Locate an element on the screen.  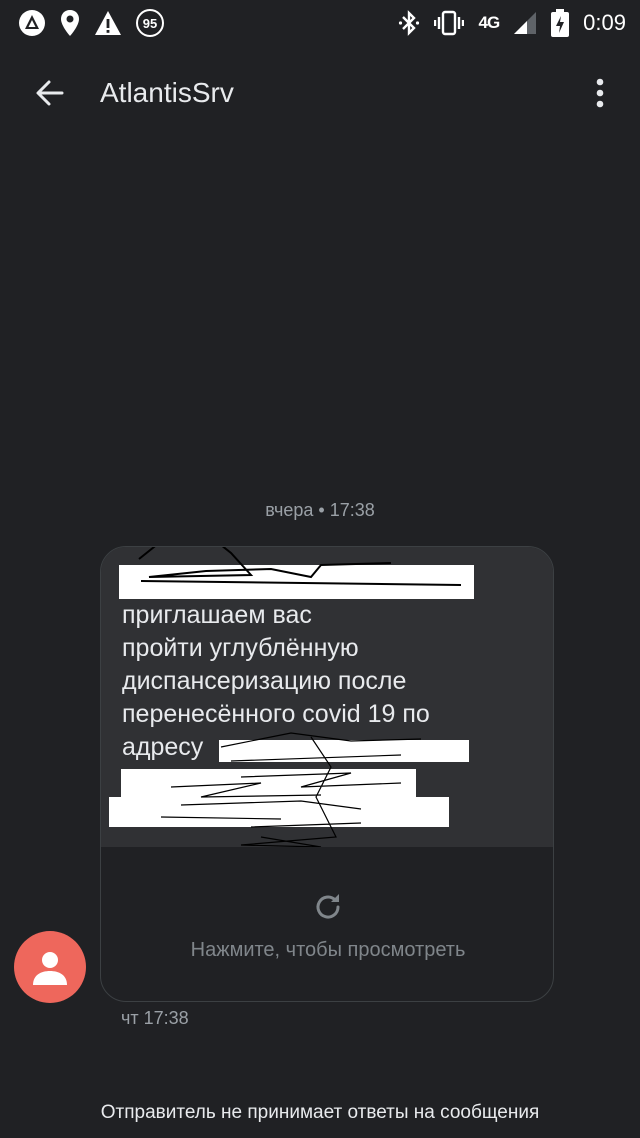
bluetooth-icon is located at coordinates (409, 23).